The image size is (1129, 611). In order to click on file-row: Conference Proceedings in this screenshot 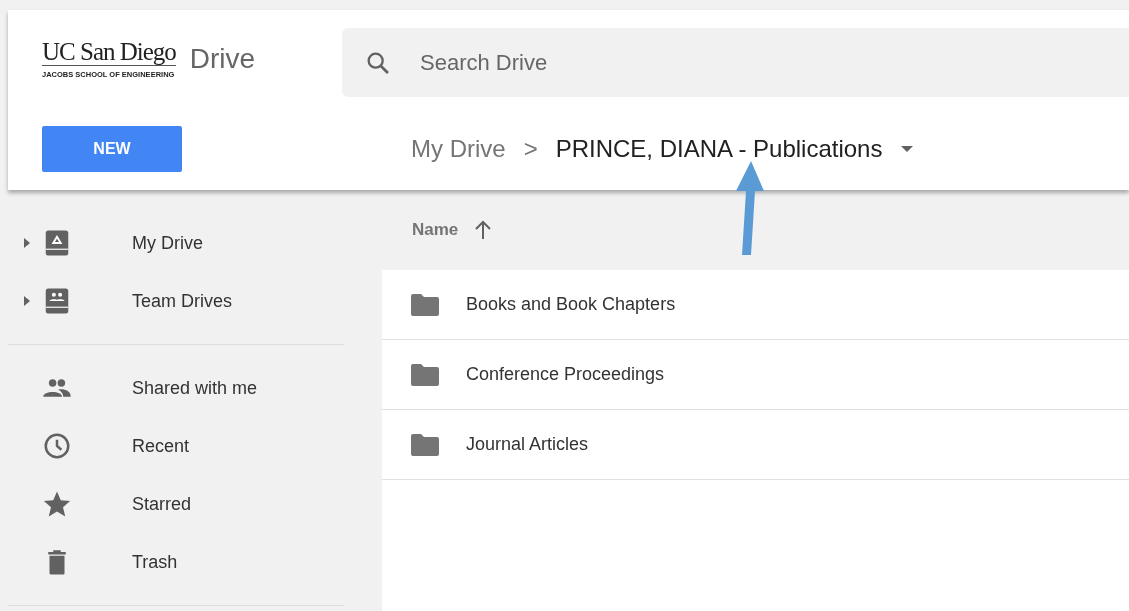, I will do `click(755, 375)`.